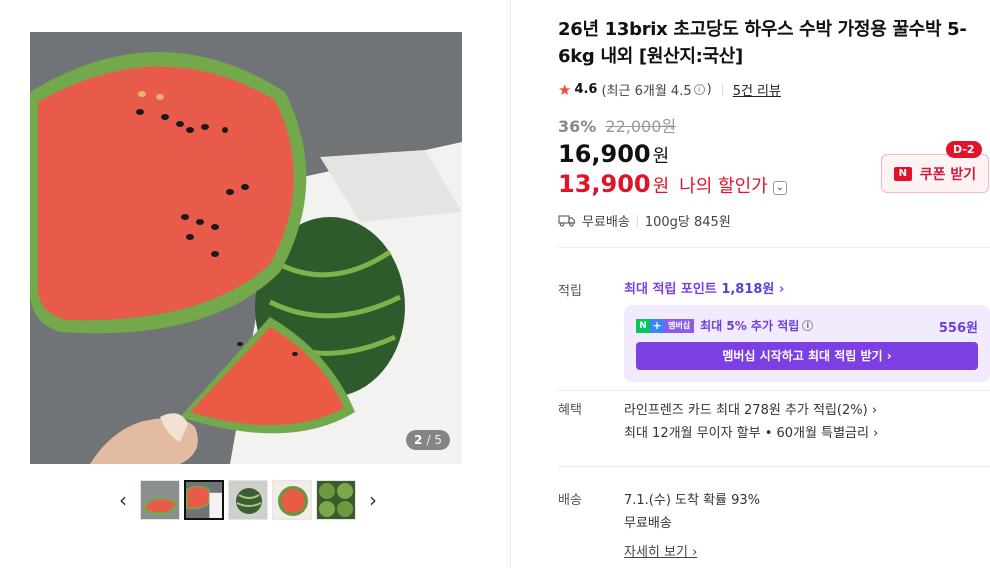 This screenshot has width=990, height=568. I want to click on coupon-label: 쿠폰 받기, so click(948, 174).